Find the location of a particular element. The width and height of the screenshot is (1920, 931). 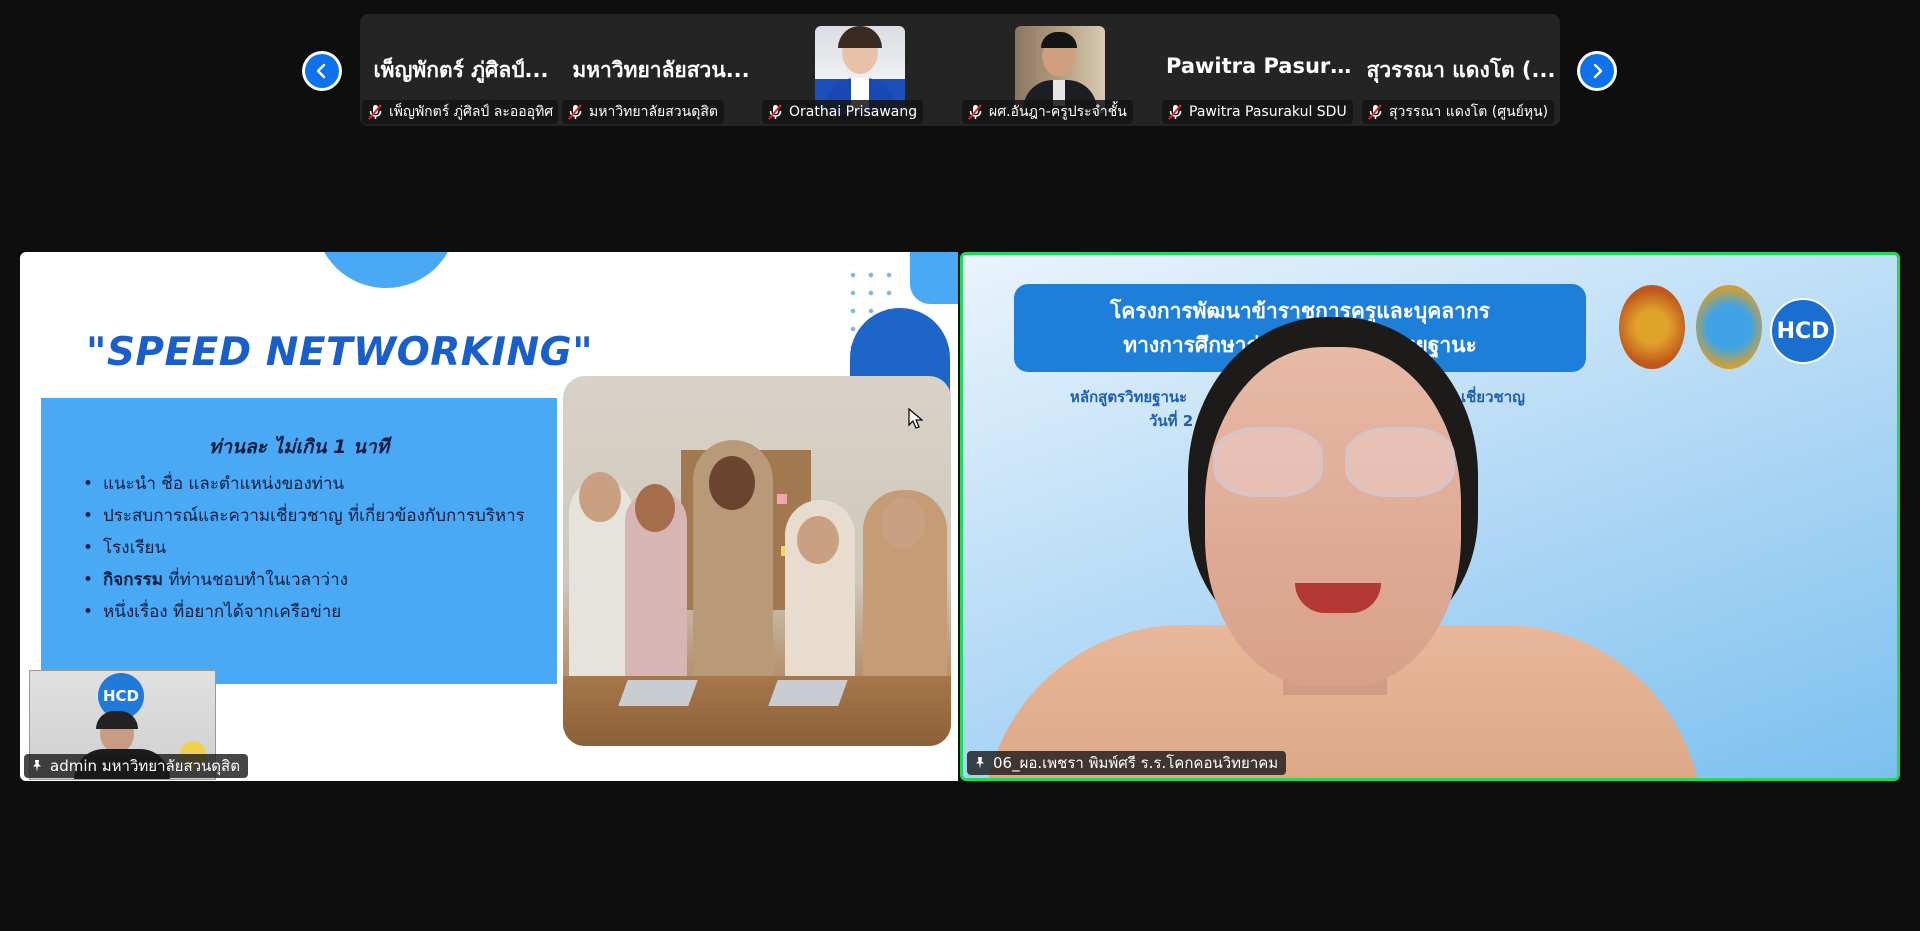

next-page-button is located at coordinates (1597, 71).